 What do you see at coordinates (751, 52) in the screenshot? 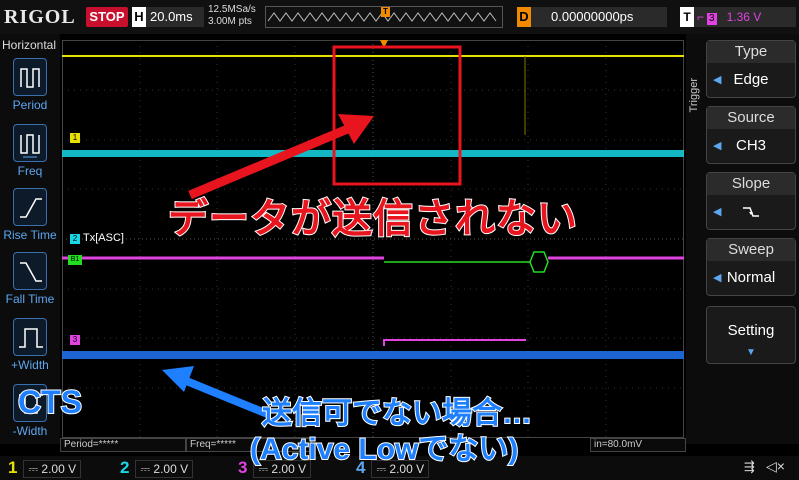
I see `menu-button-title: Type` at bounding box center [751, 52].